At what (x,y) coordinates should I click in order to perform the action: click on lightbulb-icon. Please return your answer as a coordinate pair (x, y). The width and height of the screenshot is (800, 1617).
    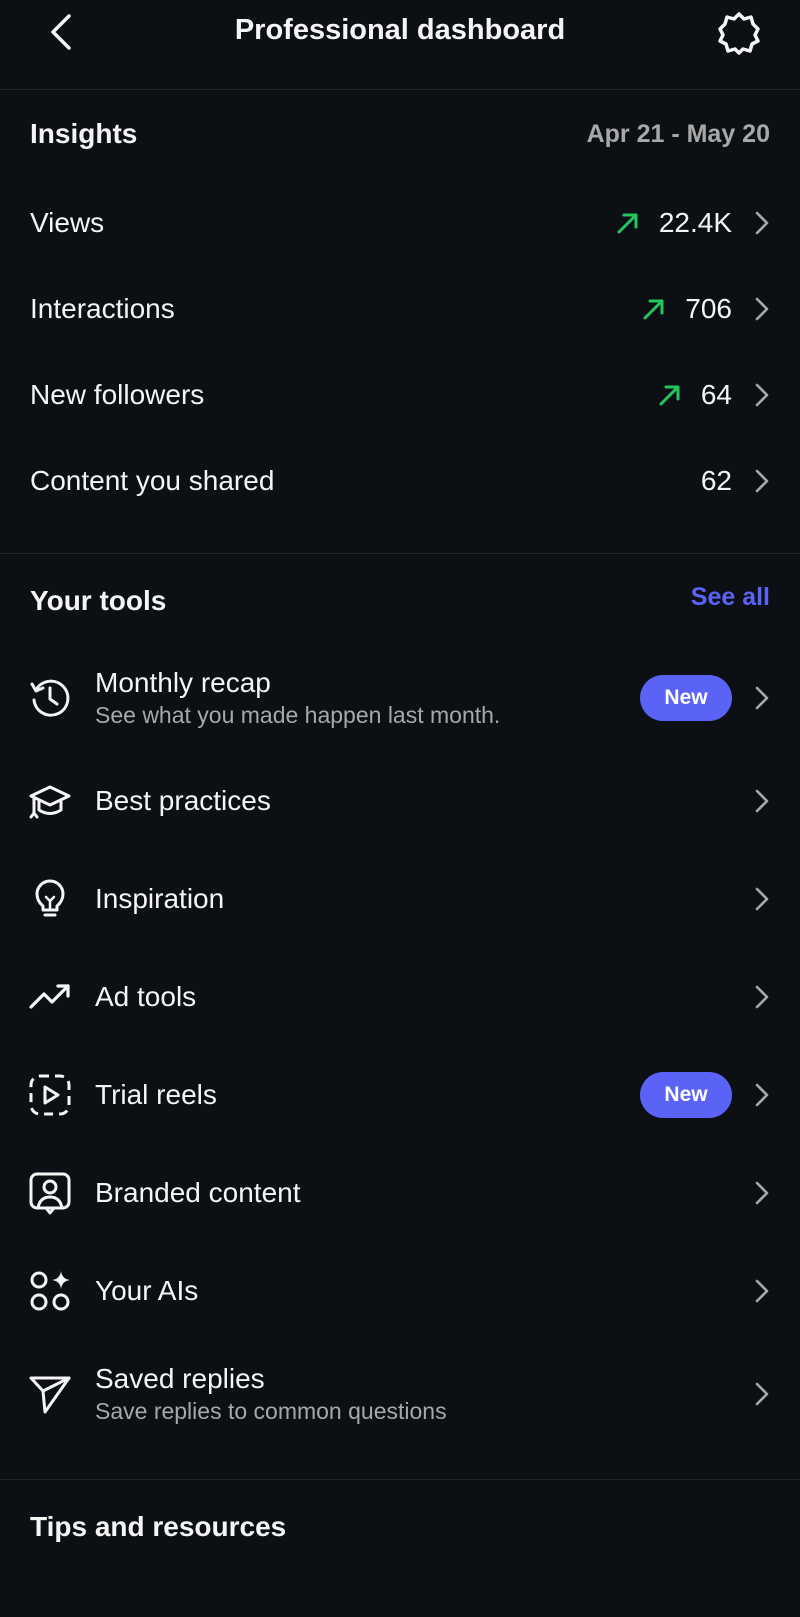
    Looking at the image, I should click on (50, 898).